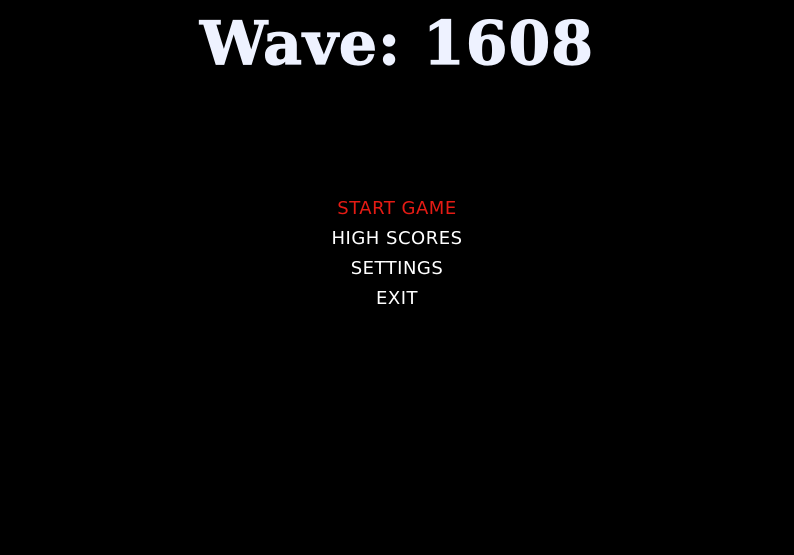  I want to click on menu-item-start-game: START GAME, so click(397, 210).